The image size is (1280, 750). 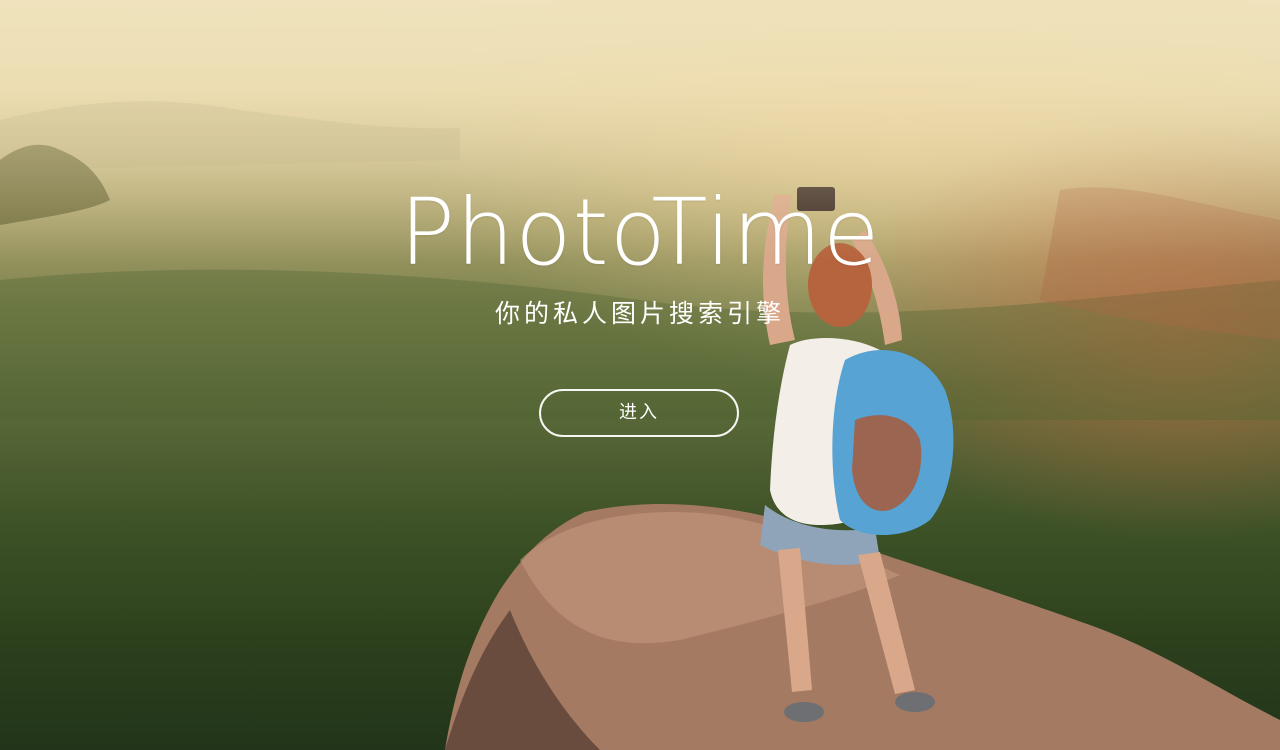 What do you see at coordinates (639, 313) in the screenshot?
I see `app-subtitle: 你的私人图片搜索引擎` at bounding box center [639, 313].